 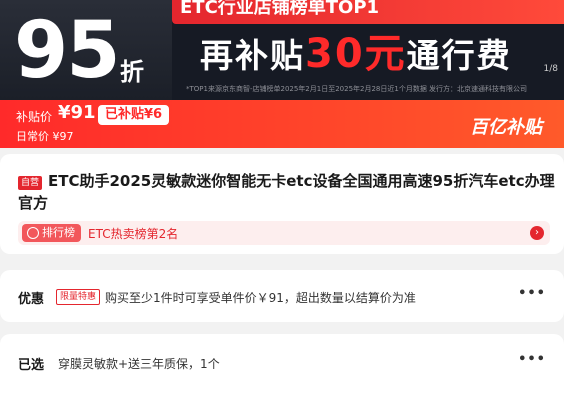 I want to click on banner-ribbon-text: ETC行业店铺榜单TOP1, so click(x=280, y=9).